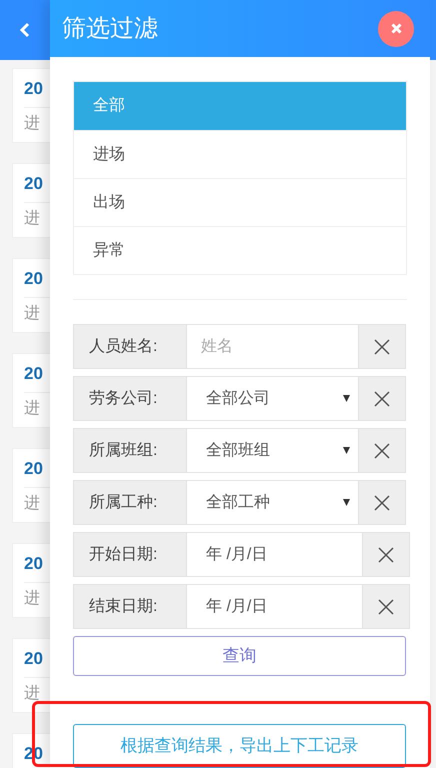 The width and height of the screenshot is (436, 768). I want to click on field-label: 人员姓名:, so click(130, 346).